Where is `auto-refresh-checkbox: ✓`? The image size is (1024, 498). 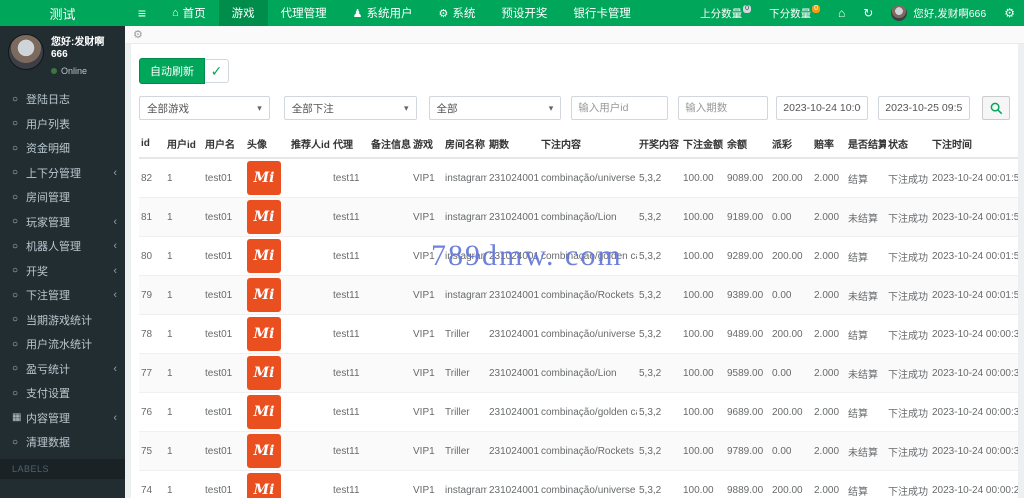 auto-refresh-checkbox: ✓ is located at coordinates (217, 71).